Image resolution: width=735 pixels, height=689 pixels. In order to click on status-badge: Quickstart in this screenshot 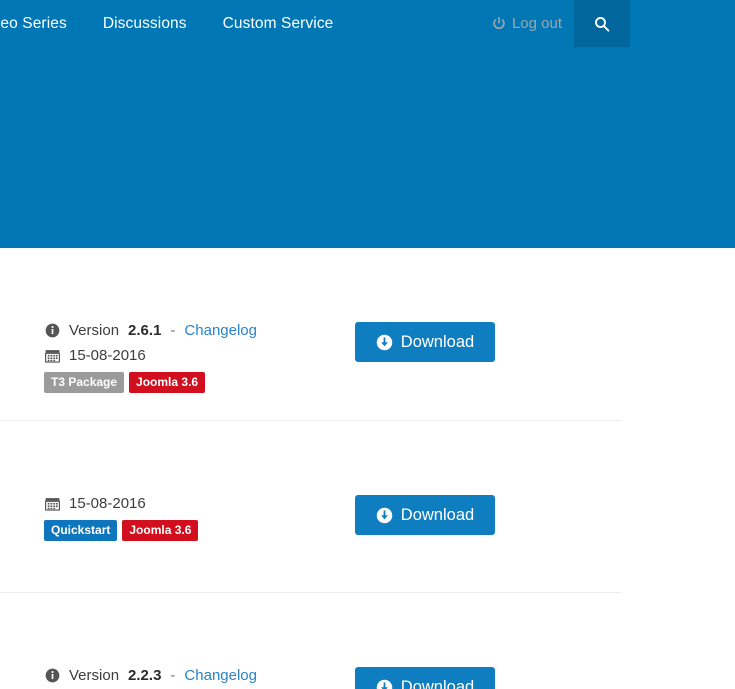, I will do `click(81, 530)`.